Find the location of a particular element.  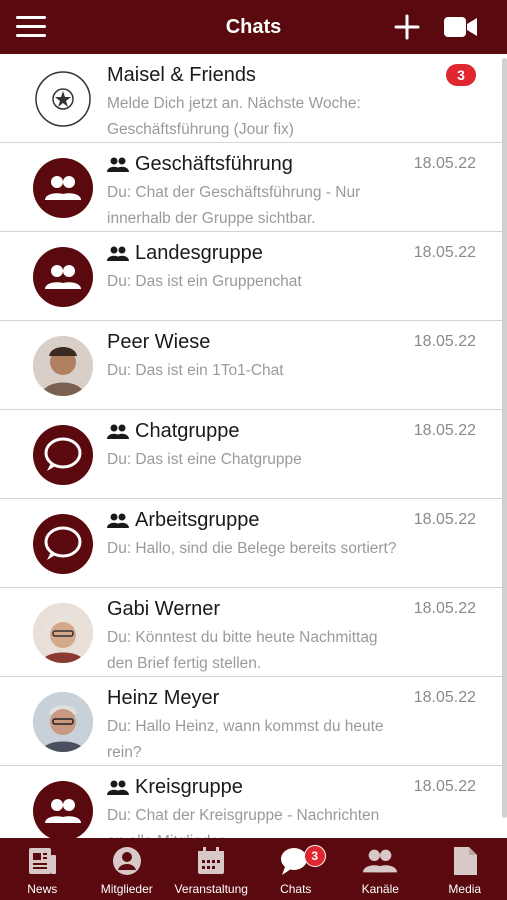

page-title: Chats is located at coordinates (253, 26).